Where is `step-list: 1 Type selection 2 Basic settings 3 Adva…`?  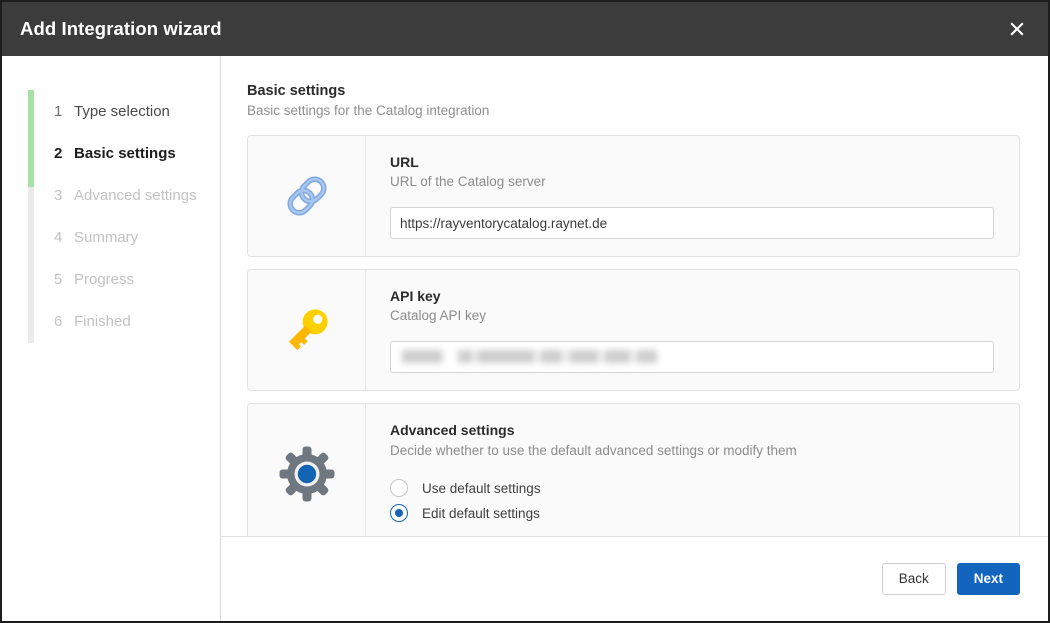
step-list: 1 Type selection 2 Basic settings 3 Adva… is located at coordinates (111, 216).